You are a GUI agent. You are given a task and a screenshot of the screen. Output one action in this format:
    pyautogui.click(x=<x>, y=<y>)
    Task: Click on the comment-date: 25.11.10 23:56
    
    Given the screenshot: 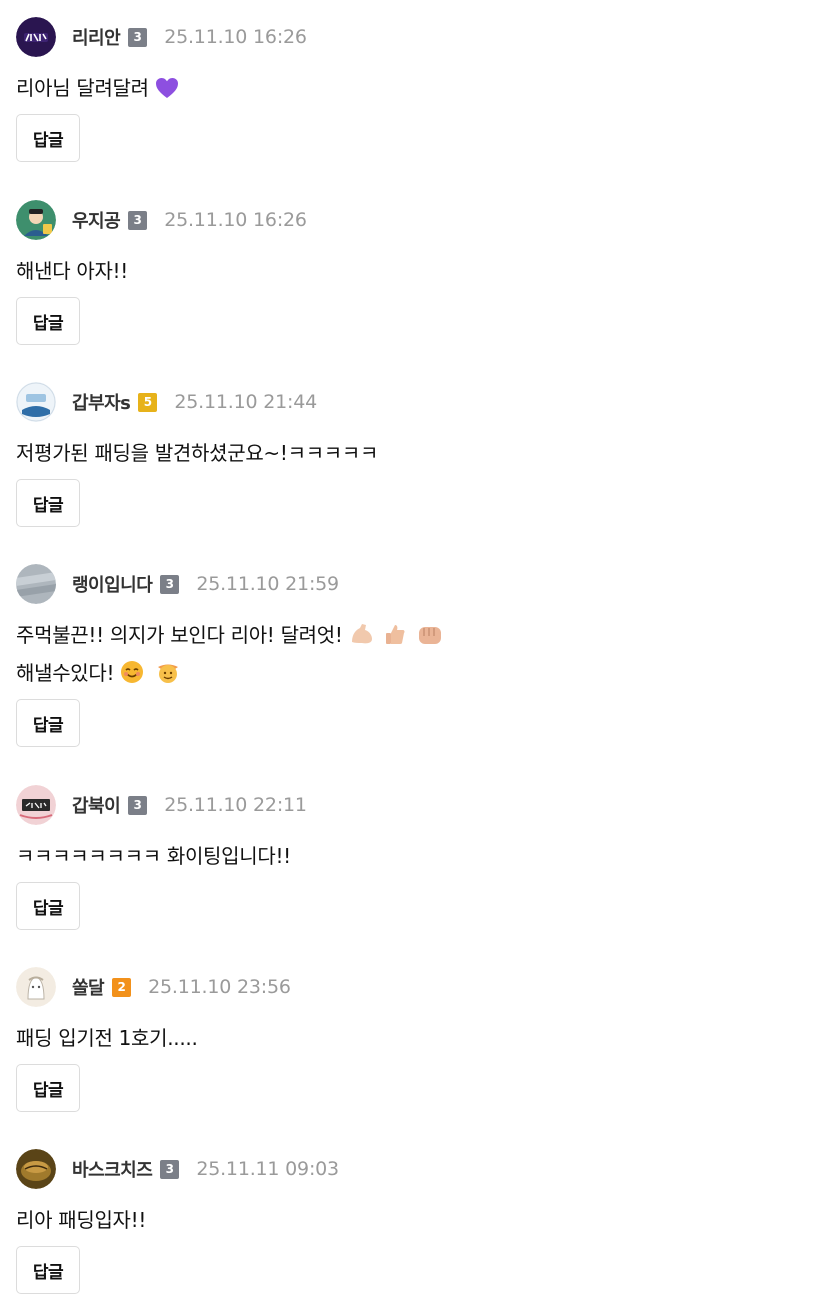 What is the action you would take?
    pyautogui.click(x=219, y=987)
    